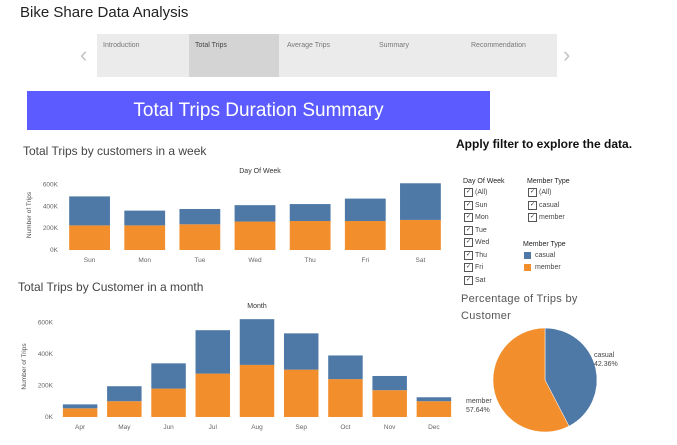 This screenshot has width=677, height=445. Describe the element at coordinates (234, 55) in the screenshot. I see `tab-total-trips: Total Trips` at that location.